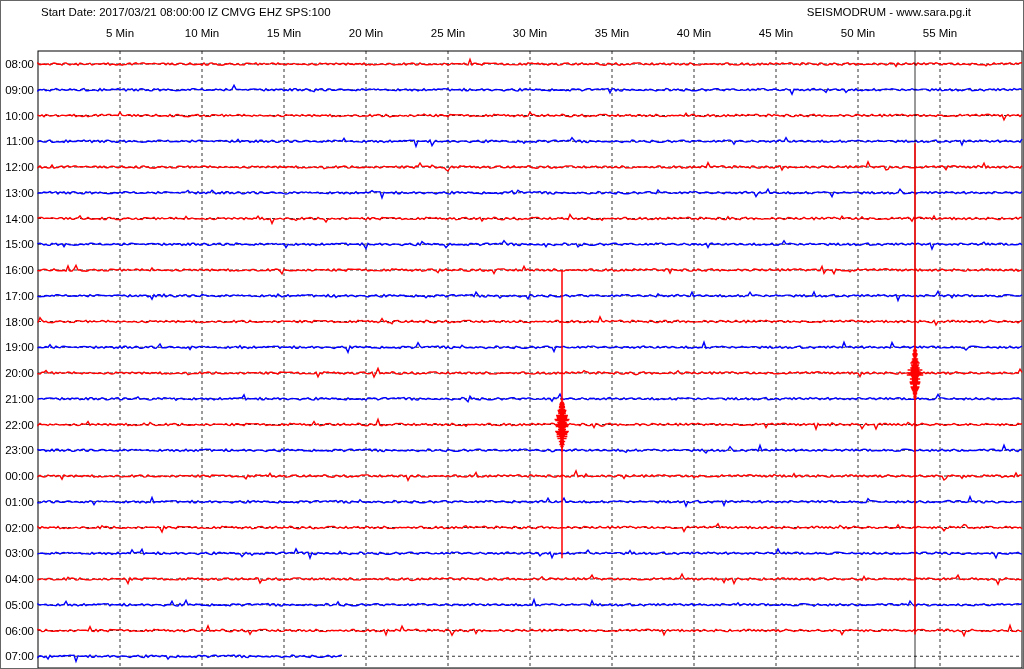 The image size is (1024, 669). Describe the element at coordinates (120, 33) in the screenshot. I see `minute-label: 5 Min` at that location.